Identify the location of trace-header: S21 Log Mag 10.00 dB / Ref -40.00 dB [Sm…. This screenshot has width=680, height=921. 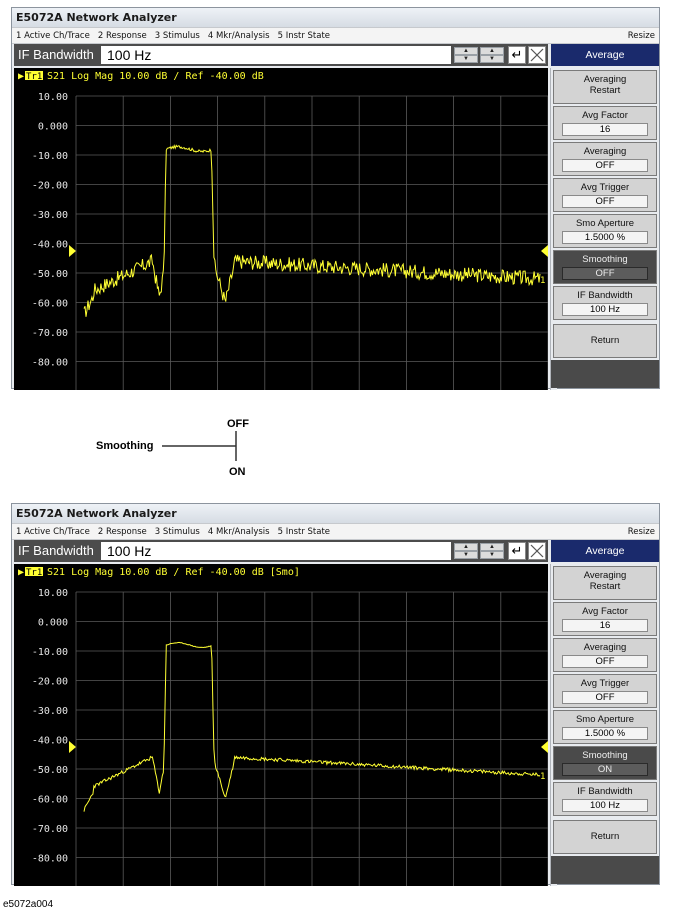
(173, 572).